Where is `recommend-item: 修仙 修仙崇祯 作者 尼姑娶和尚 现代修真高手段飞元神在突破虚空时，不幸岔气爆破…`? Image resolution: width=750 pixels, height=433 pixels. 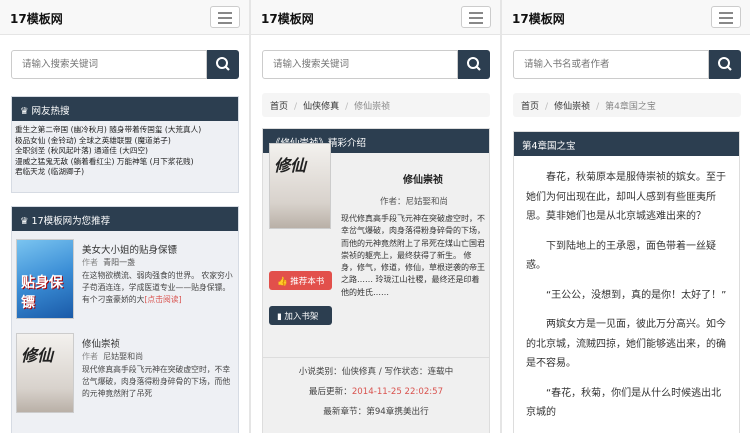
recommend-item: 修仙 修仙崇祯 作者 尼姑娶和尚 现代修真高手段飞元神在突破虚空时，不幸岔气爆破… is located at coordinates (125, 380).